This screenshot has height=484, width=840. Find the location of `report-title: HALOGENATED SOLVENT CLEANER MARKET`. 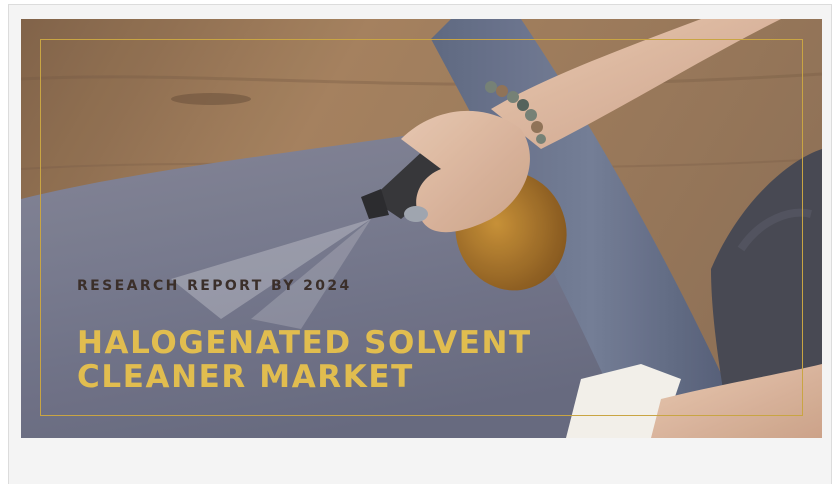

report-title: HALOGENATED SOLVENT CLEANER MARKET is located at coordinates (304, 360).